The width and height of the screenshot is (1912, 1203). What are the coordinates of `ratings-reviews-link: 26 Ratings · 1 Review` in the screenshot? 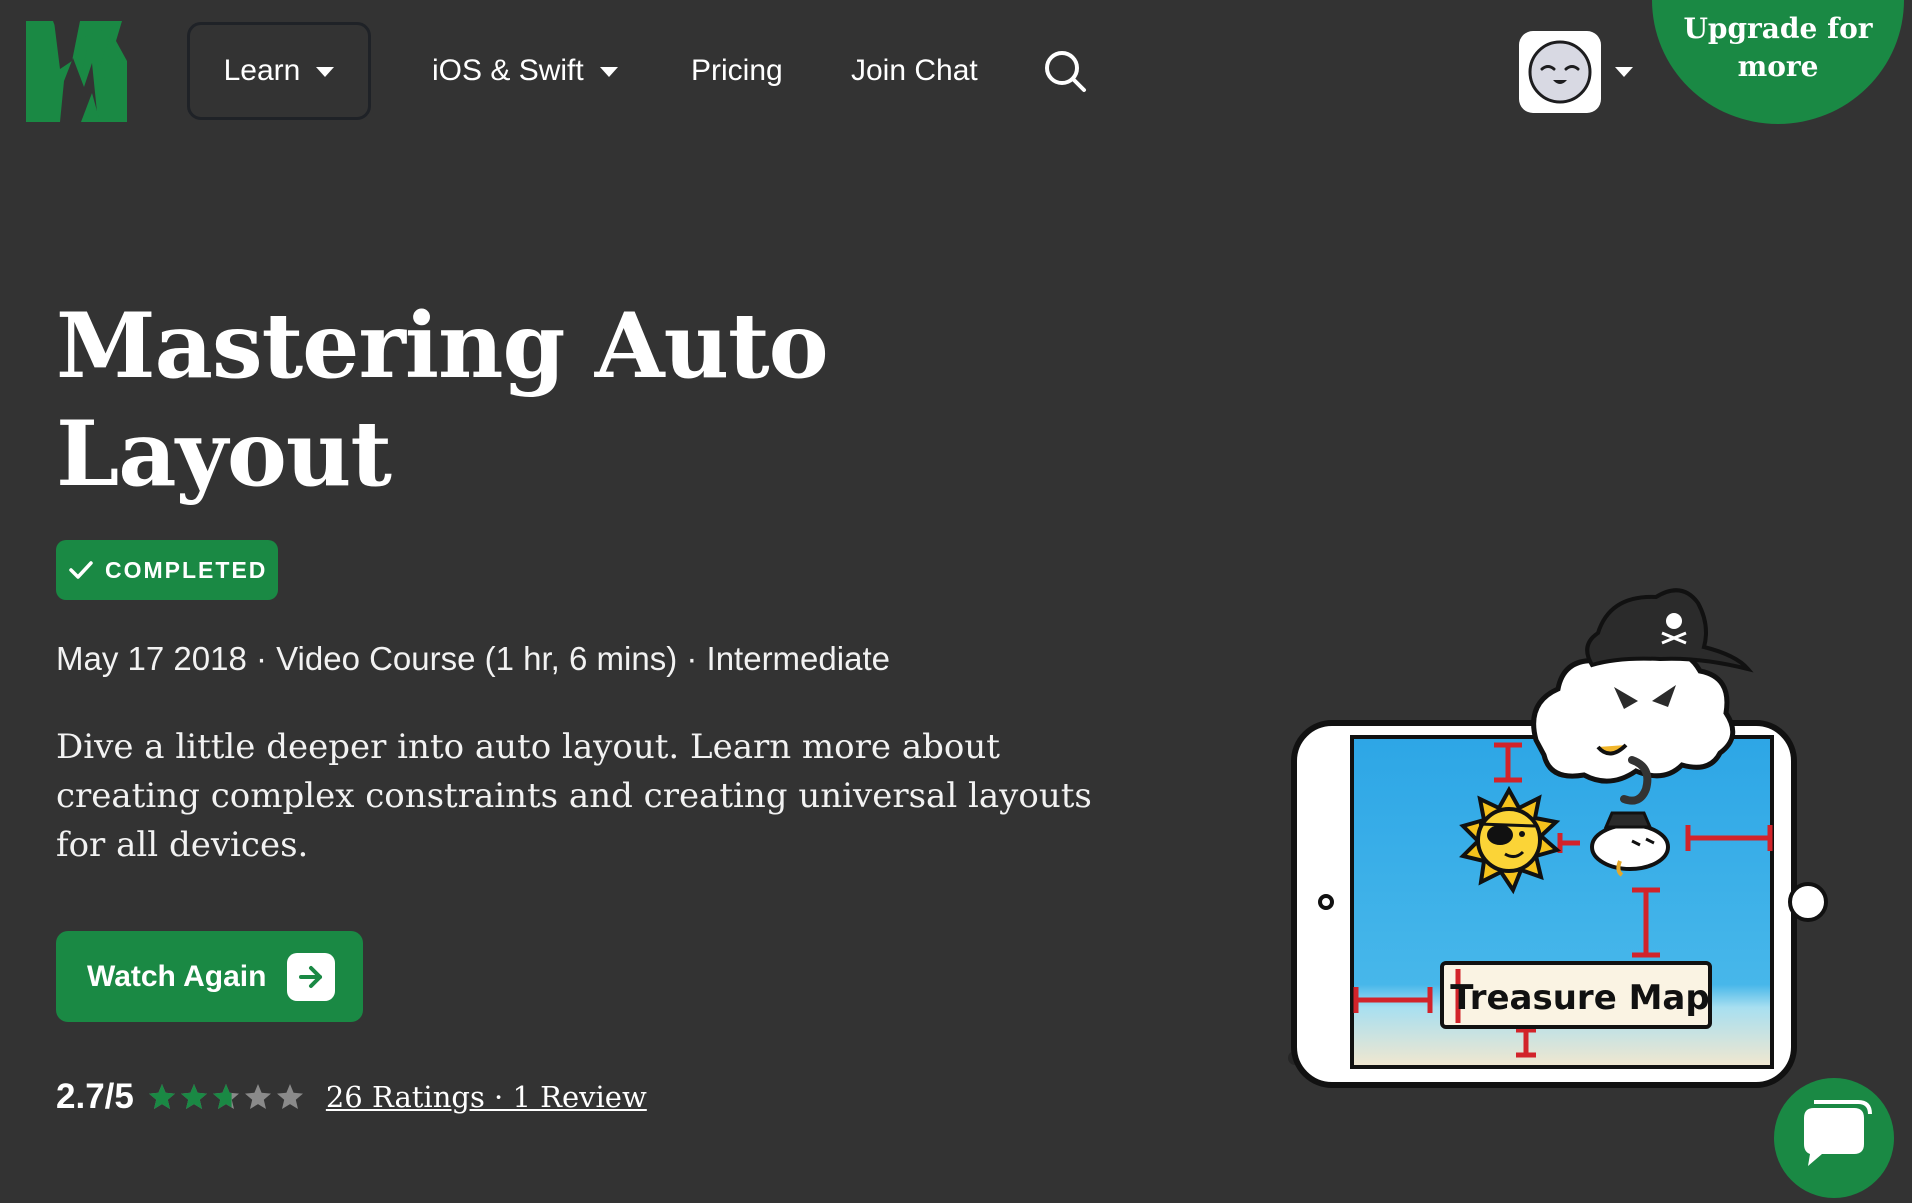 It's located at (486, 1097).